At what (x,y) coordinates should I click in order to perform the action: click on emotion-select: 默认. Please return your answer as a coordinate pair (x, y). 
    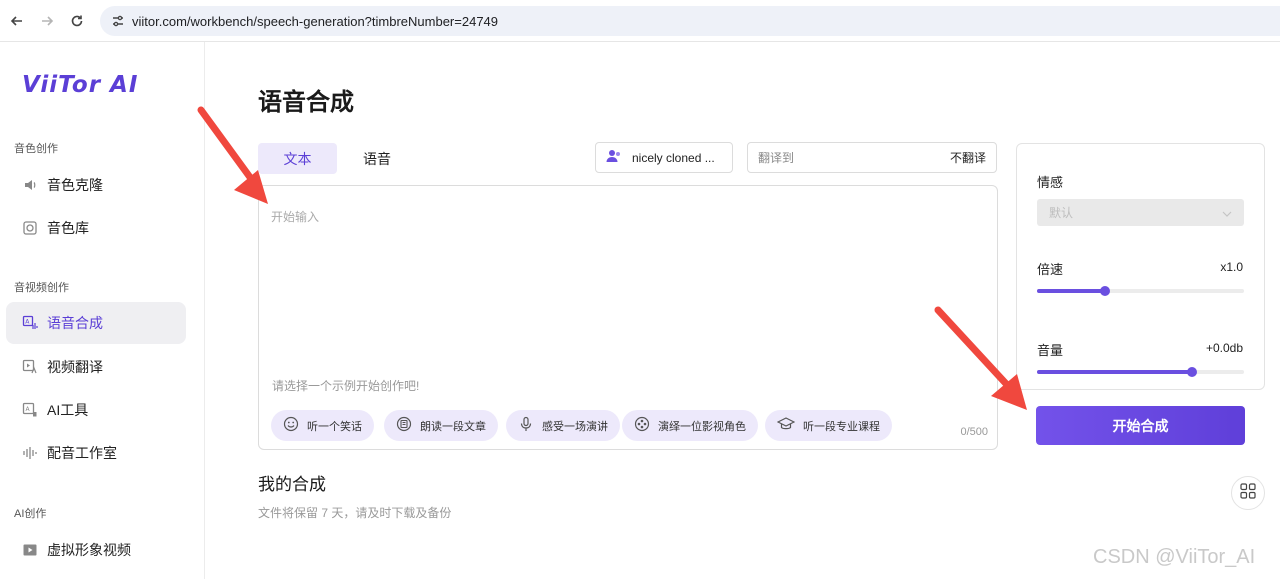
    Looking at the image, I should click on (1140, 212).